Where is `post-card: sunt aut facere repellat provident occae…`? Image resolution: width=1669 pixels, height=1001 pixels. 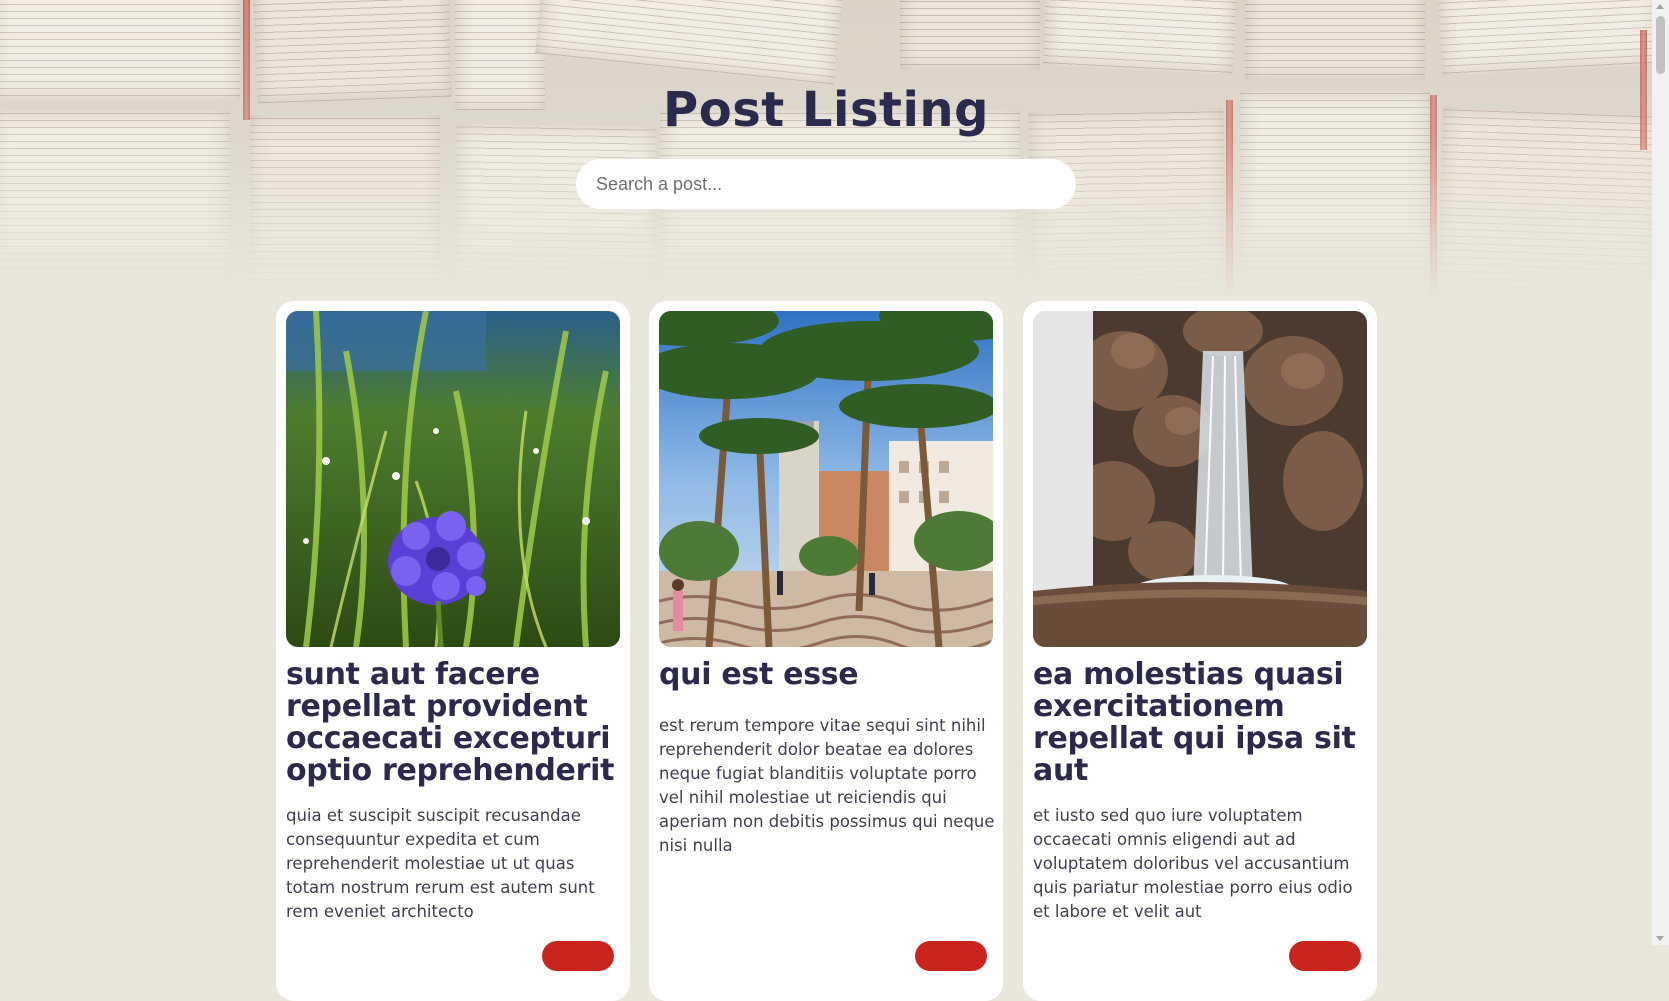
post-card: sunt aut facere repellat provident occae… is located at coordinates (453, 651).